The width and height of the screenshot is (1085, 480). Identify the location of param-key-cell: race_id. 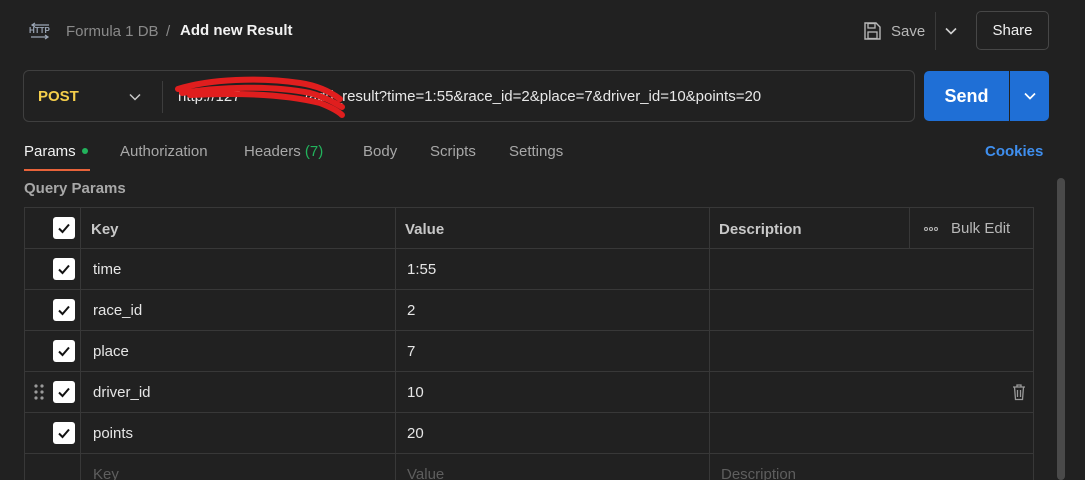
(117, 310).